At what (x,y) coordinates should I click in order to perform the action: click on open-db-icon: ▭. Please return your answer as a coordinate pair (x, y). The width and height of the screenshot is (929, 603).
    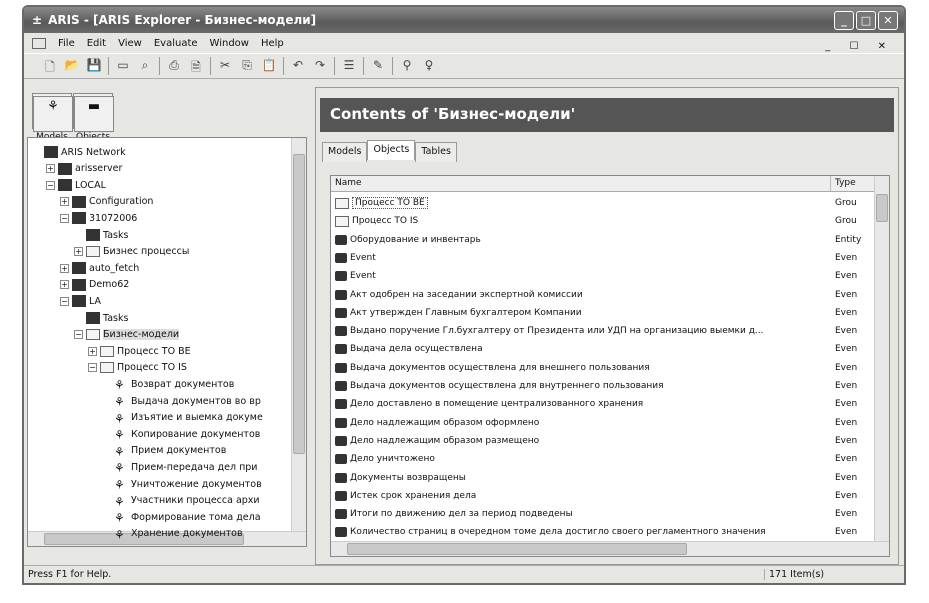
    Looking at the image, I should click on (123, 66).